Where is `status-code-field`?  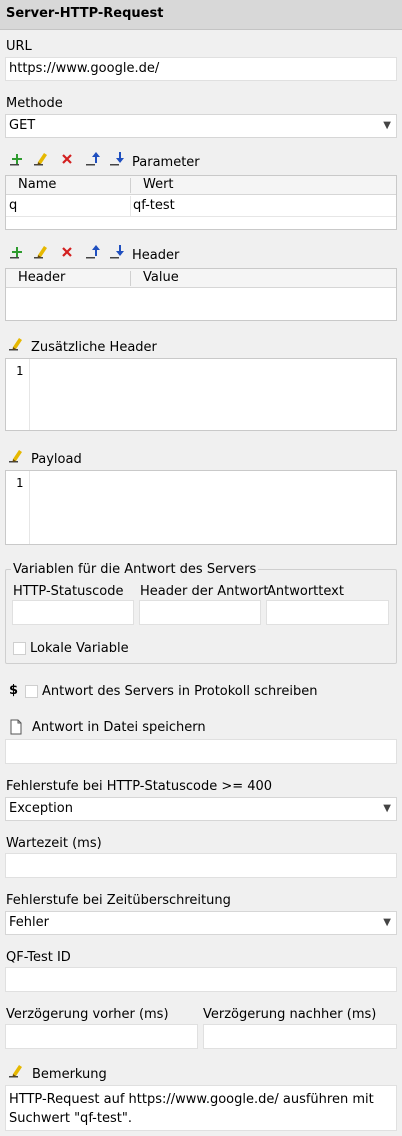 status-code-field is located at coordinates (73, 612).